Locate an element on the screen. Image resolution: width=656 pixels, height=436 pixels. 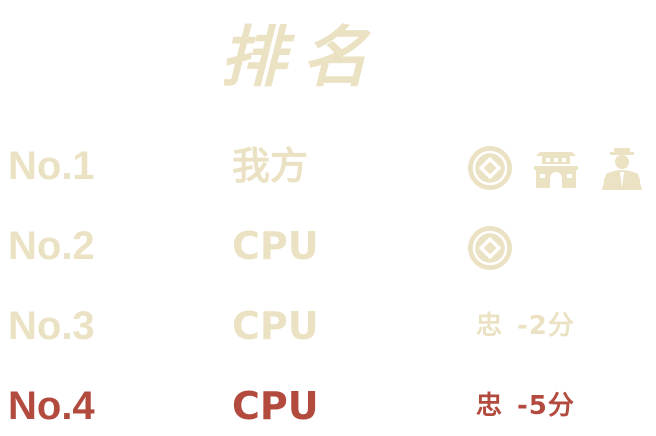
ranking-row-3: No.3 CPU 忠 -2分 is located at coordinates (328, 326).